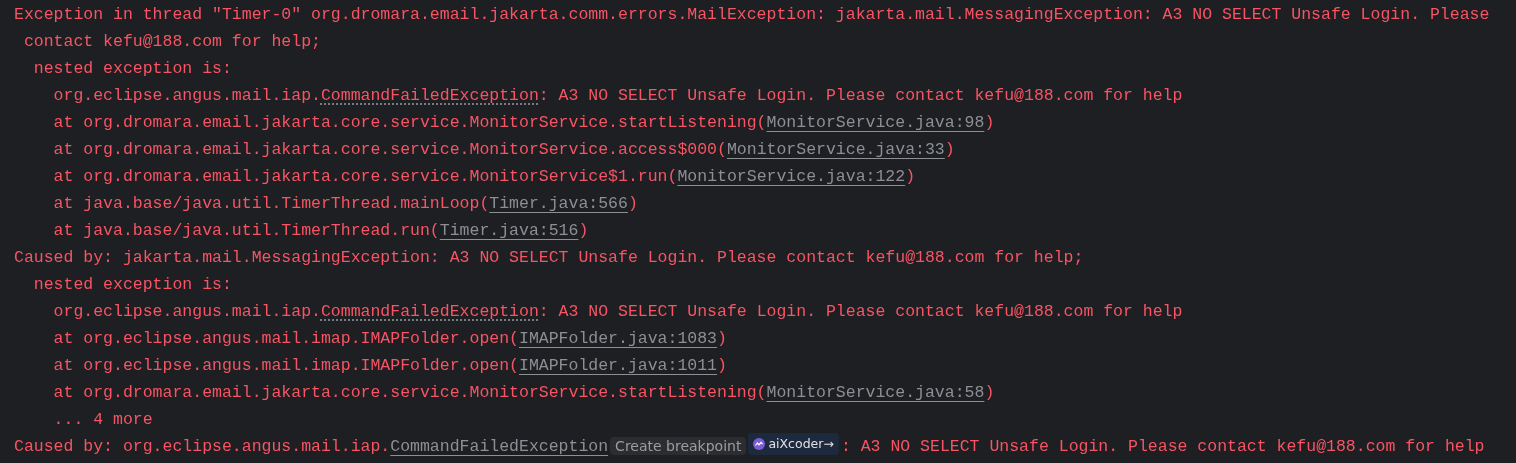 The image size is (1516, 463). Describe the element at coordinates (271, 203) in the screenshot. I see `console-text: at java.base/java.util.TimerThread.mainLoop(` at that location.